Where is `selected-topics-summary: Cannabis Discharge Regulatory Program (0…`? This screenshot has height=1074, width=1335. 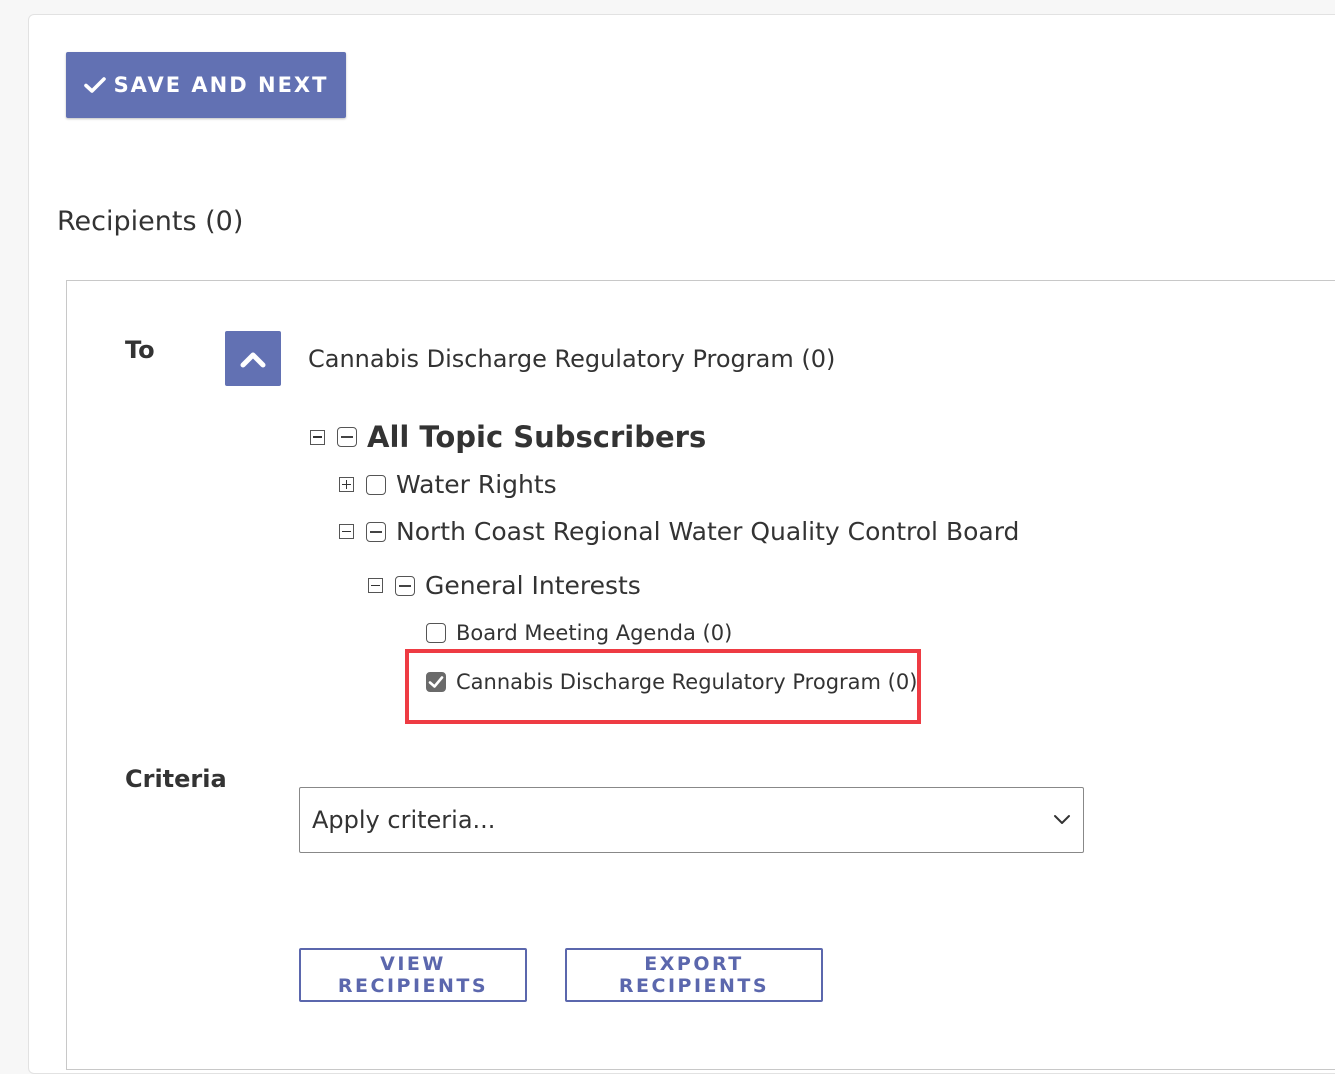 selected-topics-summary: Cannabis Discharge Regulatory Program (0… is located at coordinates (572, 359).